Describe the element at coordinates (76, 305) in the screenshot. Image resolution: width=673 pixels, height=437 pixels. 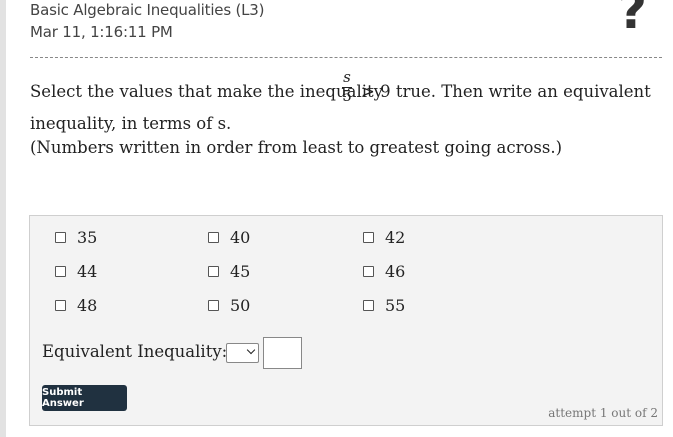
I see `option-48: 48` at that location.